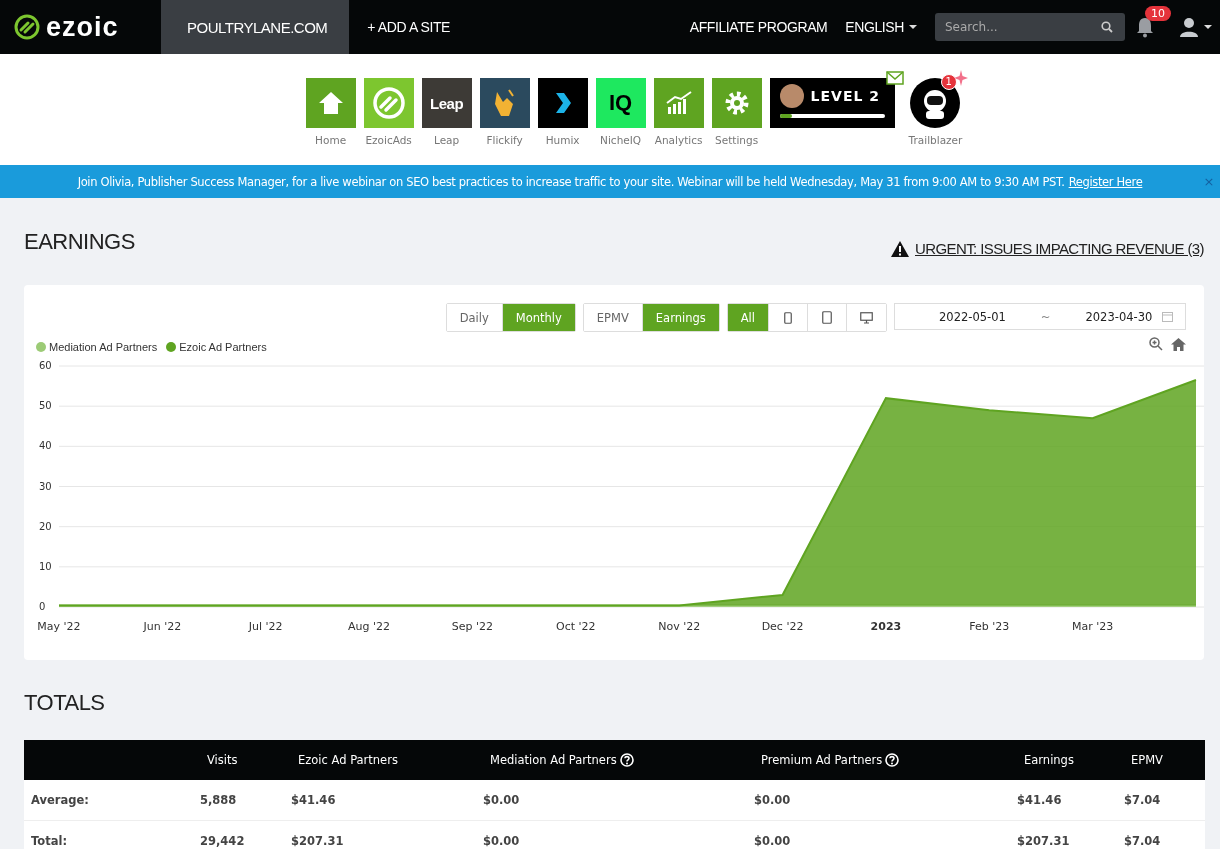 This screenshot has width=1220, height=849. Describe the element at coordinates (737, 140) in the screenshot. I see `app-label: Settings` at that location.